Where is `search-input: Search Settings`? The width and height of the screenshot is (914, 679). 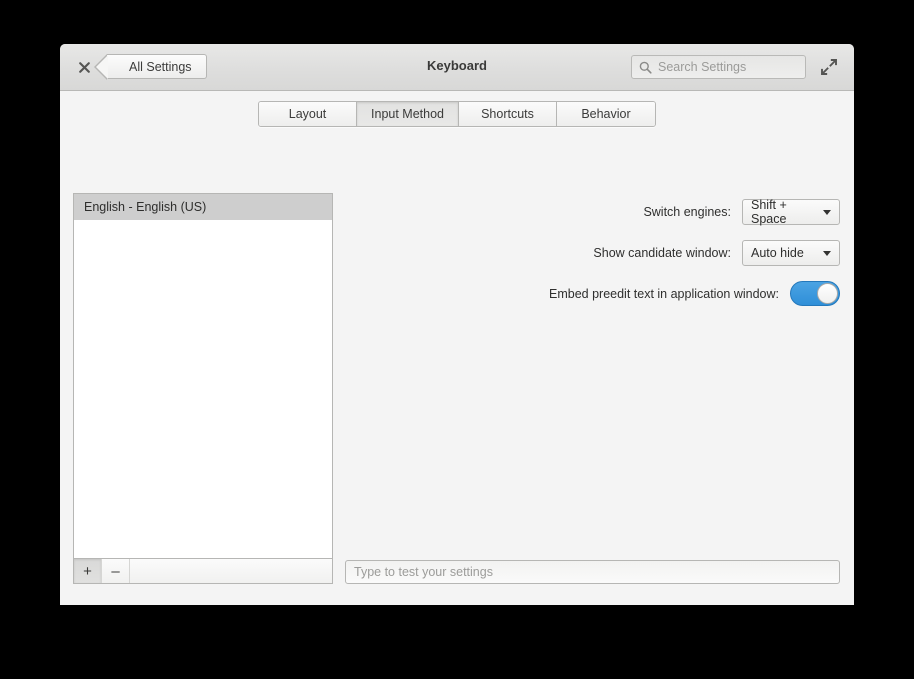
search-input: Search Settings is located at coordinates (718, 67).